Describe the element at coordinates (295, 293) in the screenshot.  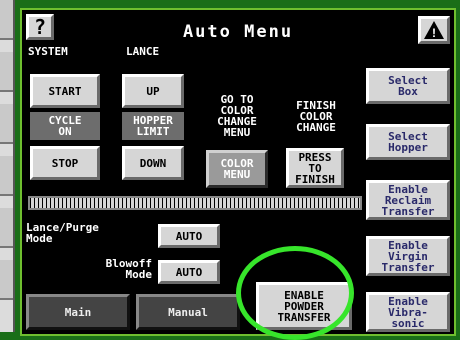
I see `highlight-circle` at that location.